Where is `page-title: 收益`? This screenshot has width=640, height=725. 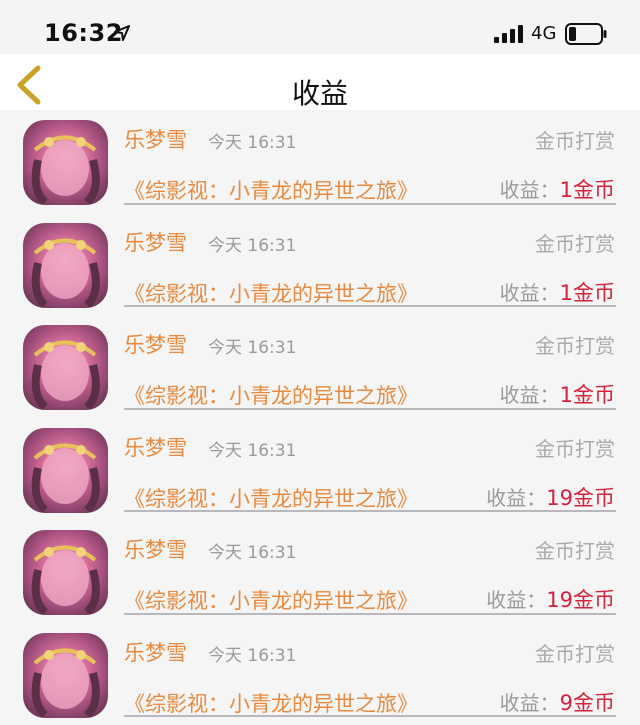 page-title: 收益 is located at coordinates (320, 94).